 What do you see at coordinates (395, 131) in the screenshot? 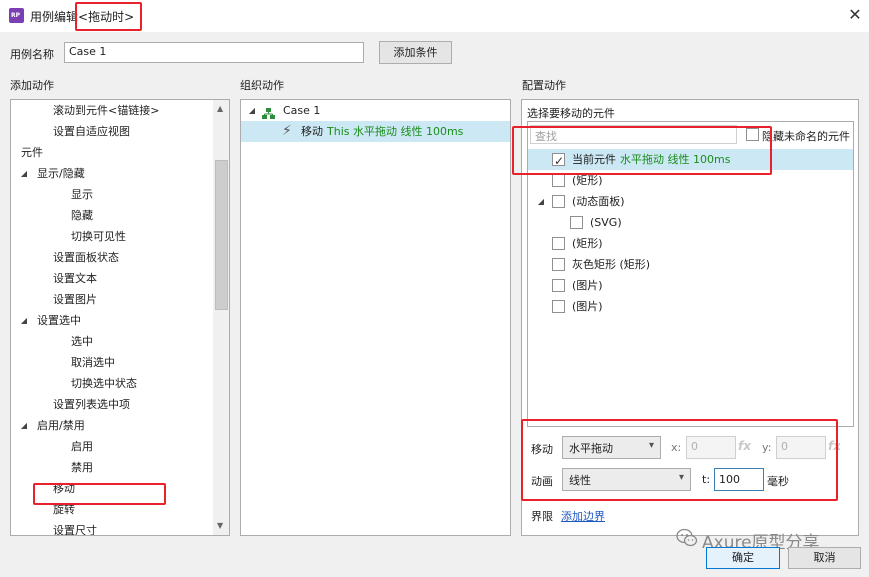
I see `action-detail: This 水平拖动 线性 100ms` at bounding box center [395, 131].